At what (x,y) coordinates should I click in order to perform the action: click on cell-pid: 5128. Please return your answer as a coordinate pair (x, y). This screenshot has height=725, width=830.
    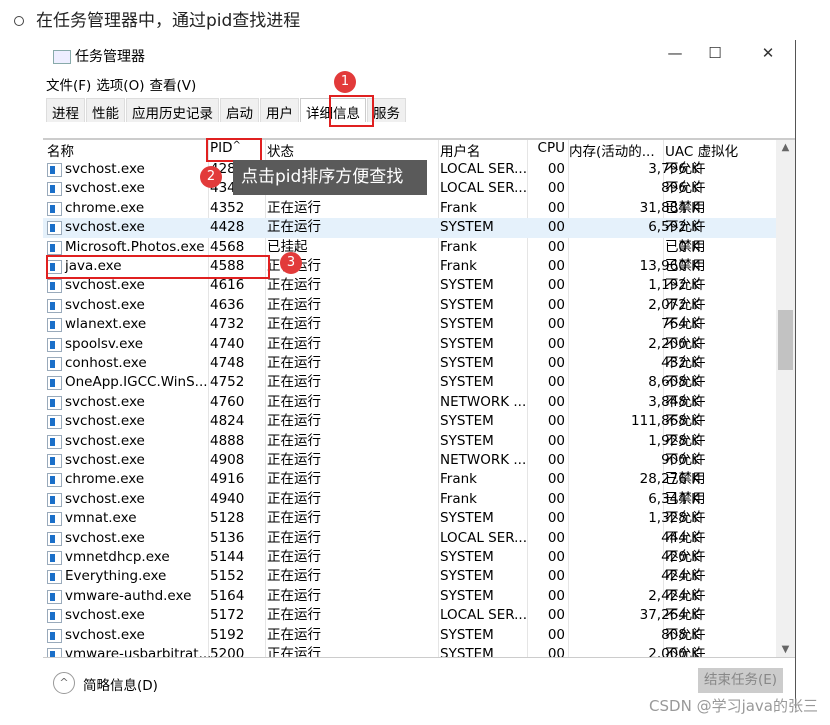
    Looking at the image, I should click on (227, 518).